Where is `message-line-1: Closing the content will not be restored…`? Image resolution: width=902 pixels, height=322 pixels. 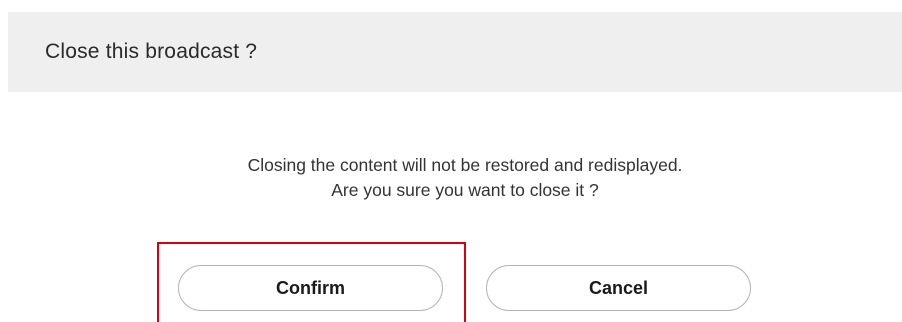
message-line-1: Closing the content will not be restored… is located at coordinates (465, 165).